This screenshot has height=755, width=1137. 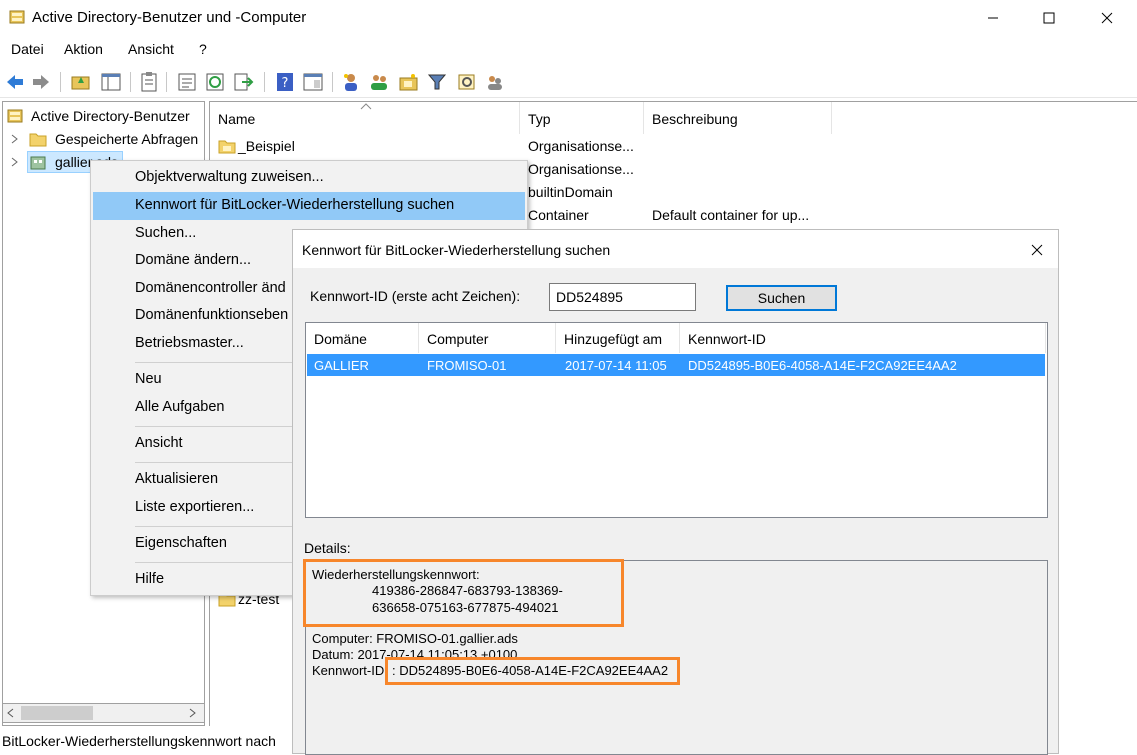 I want to click on tree-horizontal-scrollbar, so click(x=103, y=713).